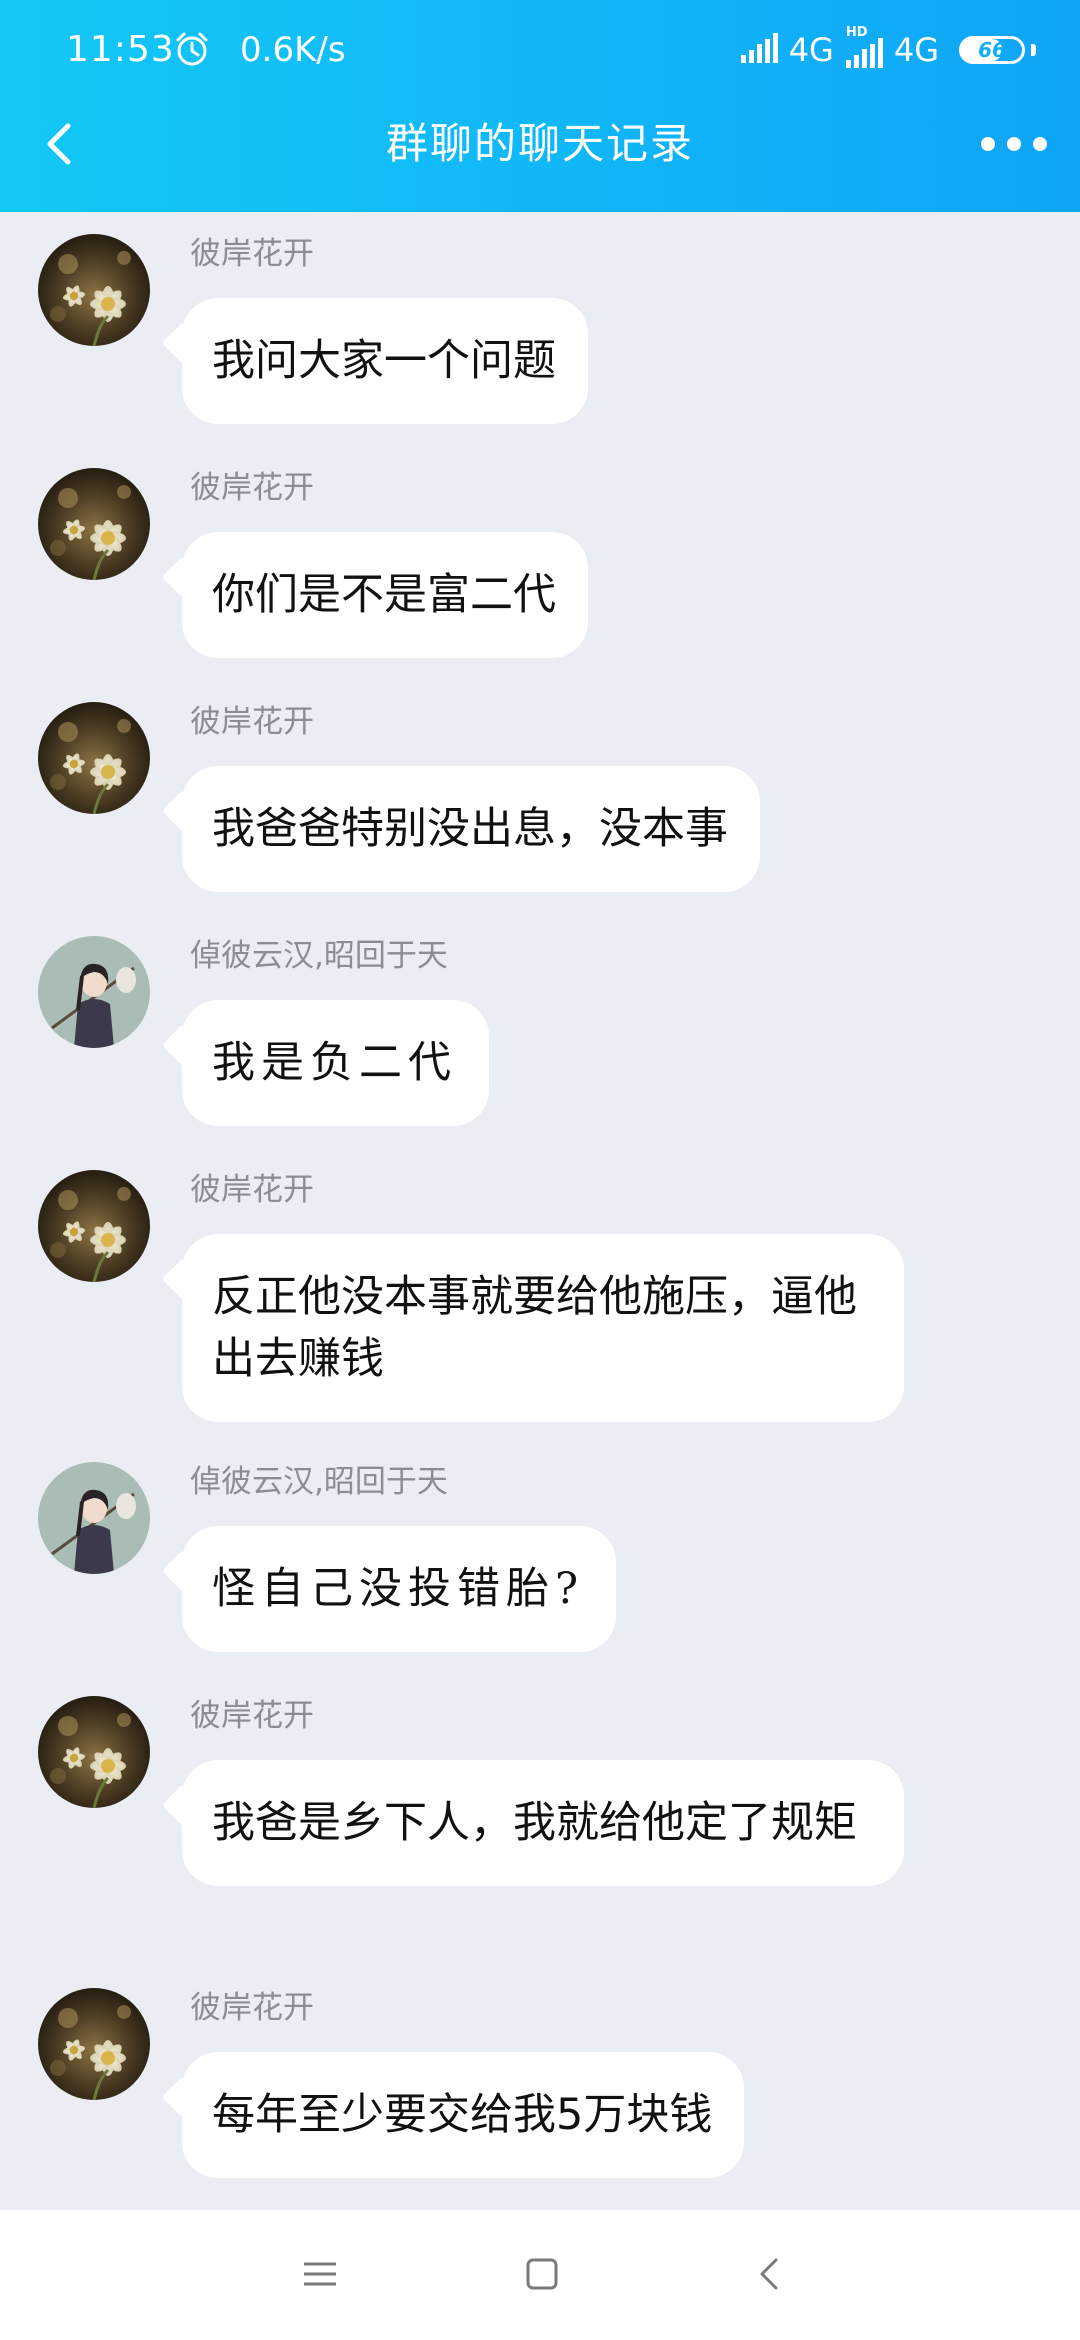  I want to click on message-bubble: 我是负二代, so click(325, 1063).